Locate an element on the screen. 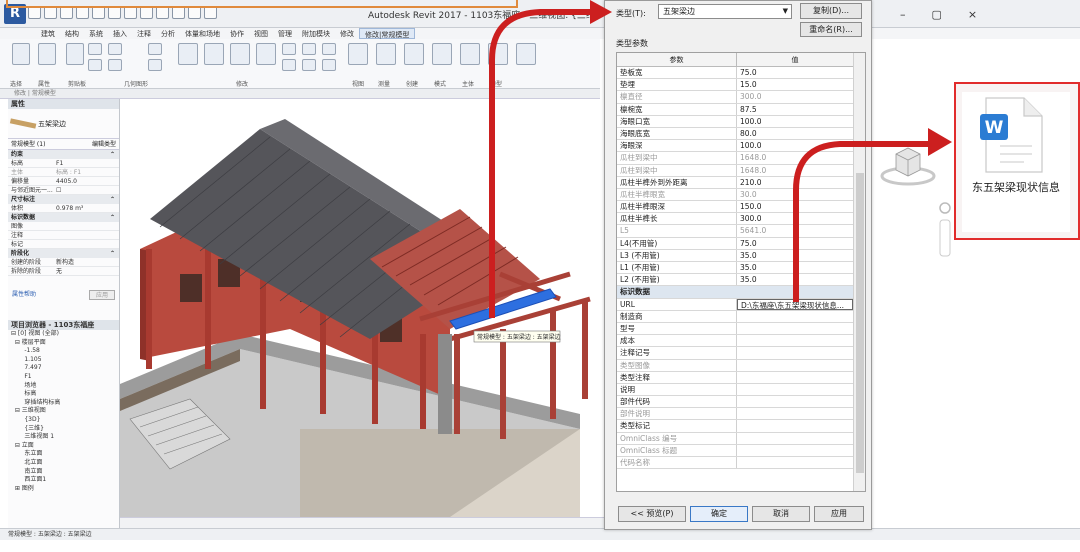 The height and width of the screenshot is (552, 1080). tab-systems: 系统 is located at coordinates (96, 33).